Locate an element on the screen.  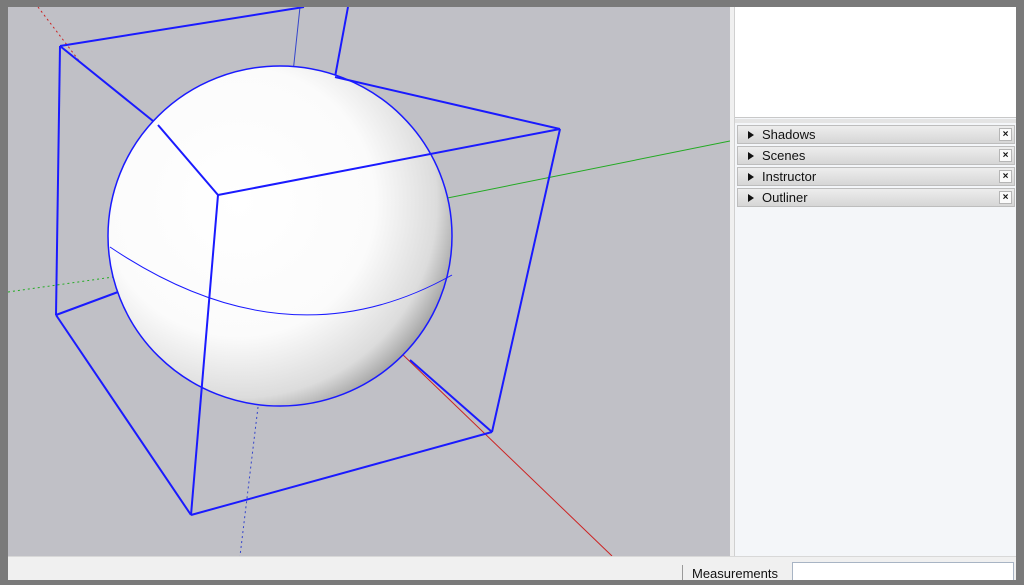
red-axis is located at coordinates (493, 441).